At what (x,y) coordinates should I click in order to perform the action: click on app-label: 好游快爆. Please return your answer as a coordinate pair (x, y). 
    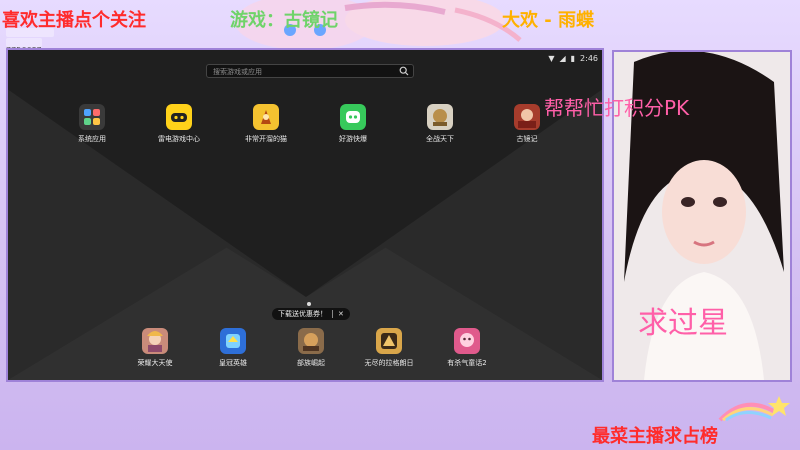
    Looking at the image, I should click on (353, 139).